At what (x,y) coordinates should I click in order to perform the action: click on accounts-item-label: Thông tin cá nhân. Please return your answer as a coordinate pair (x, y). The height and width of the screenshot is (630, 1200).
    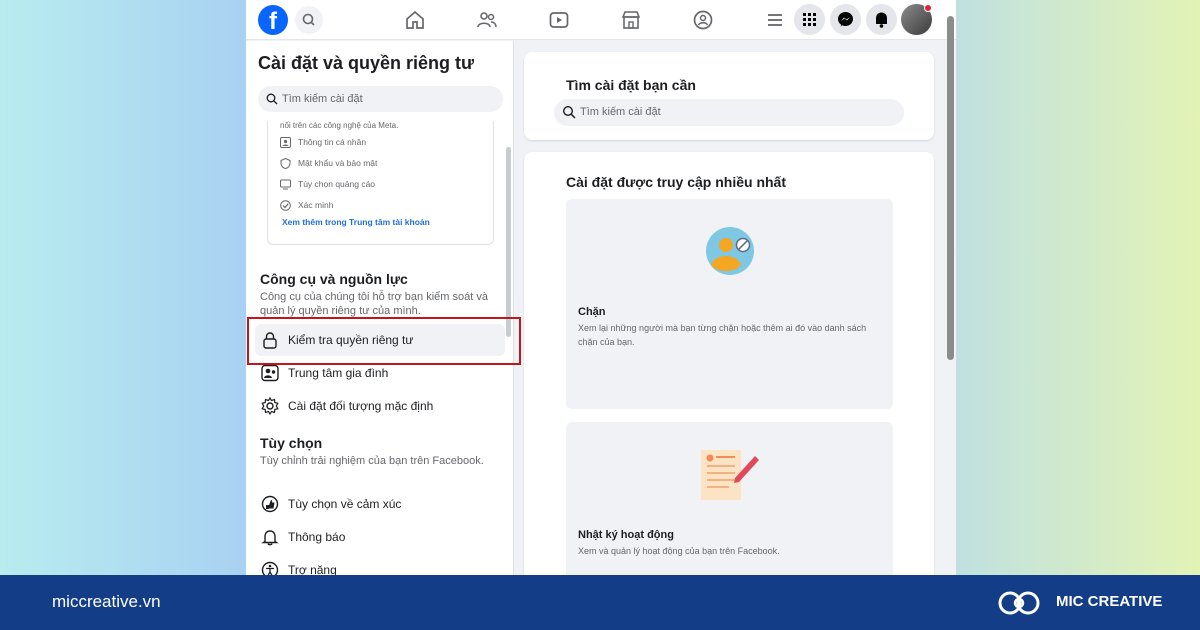
    Looking at the image, I should click on (332, 142).